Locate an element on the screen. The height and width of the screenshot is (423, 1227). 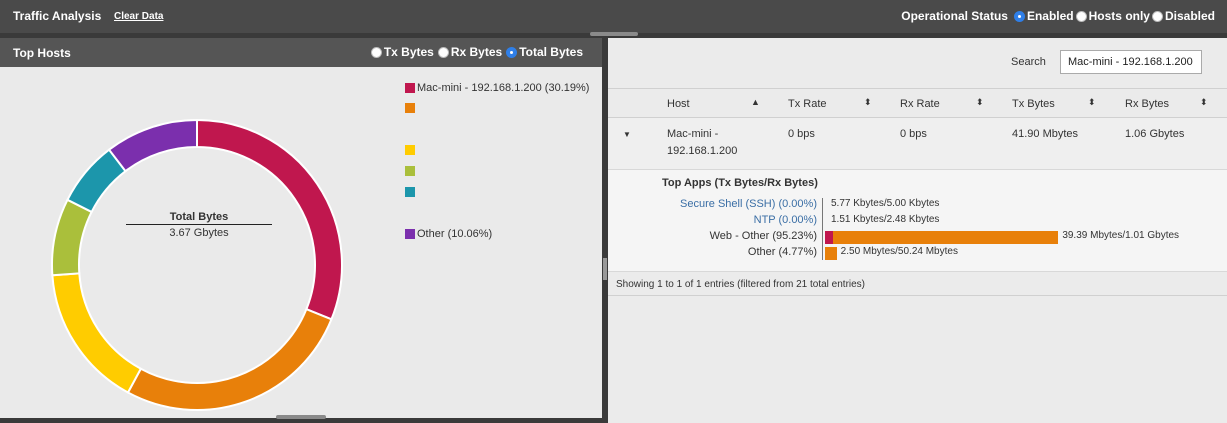
top-hosts-title: Top Hosts is located at coordinates (42, 53).